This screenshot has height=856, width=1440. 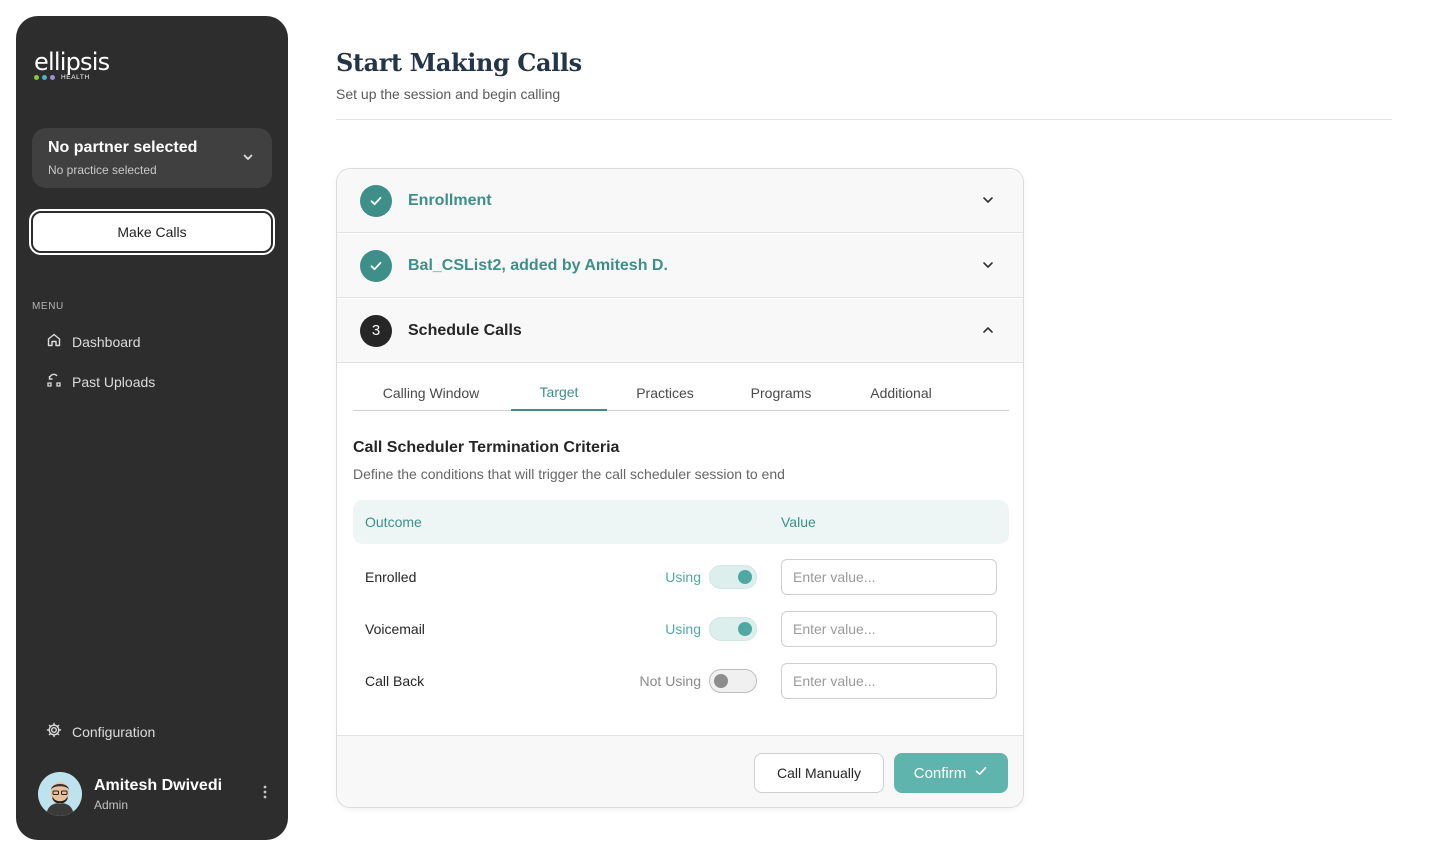 What do you see at coordinates (376, 330) in the screenshot?
I see `step-number: 3` at bounding box center [376, 330].